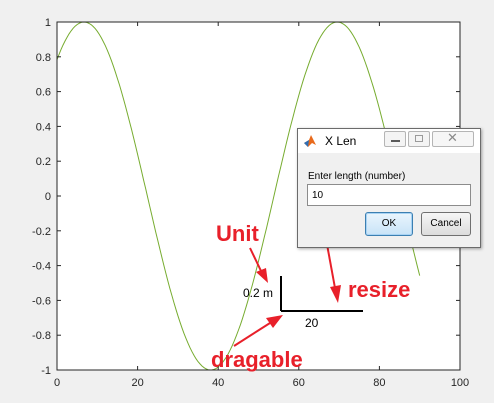 The height and width of the screenshot is (403, 494). Describe the element at coordinates (43, 162) in the screenshot. I see `y-tick-label: 0.2` at that location.